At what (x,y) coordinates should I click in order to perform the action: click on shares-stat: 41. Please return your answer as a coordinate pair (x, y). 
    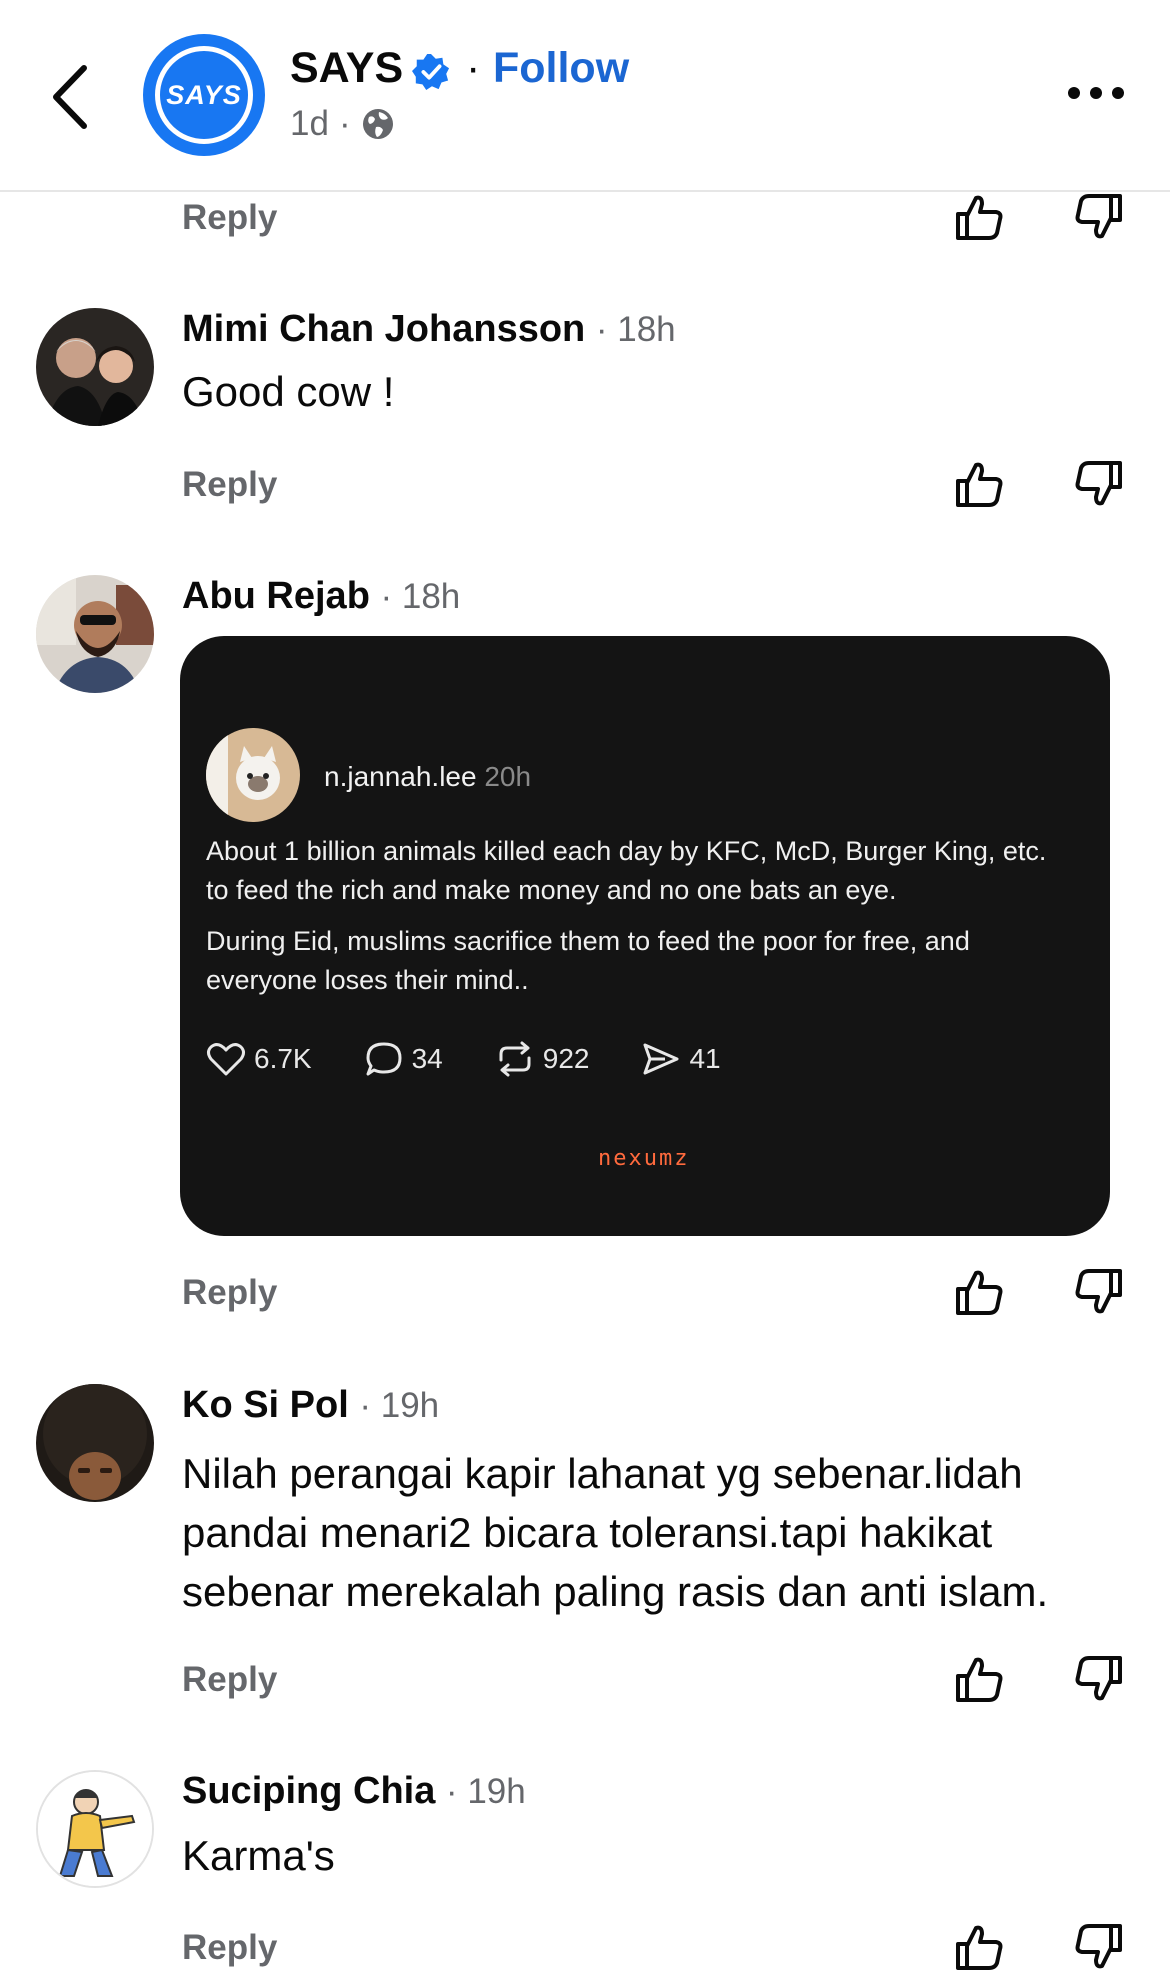
    Looking at the image, I should click on (681, 1059).